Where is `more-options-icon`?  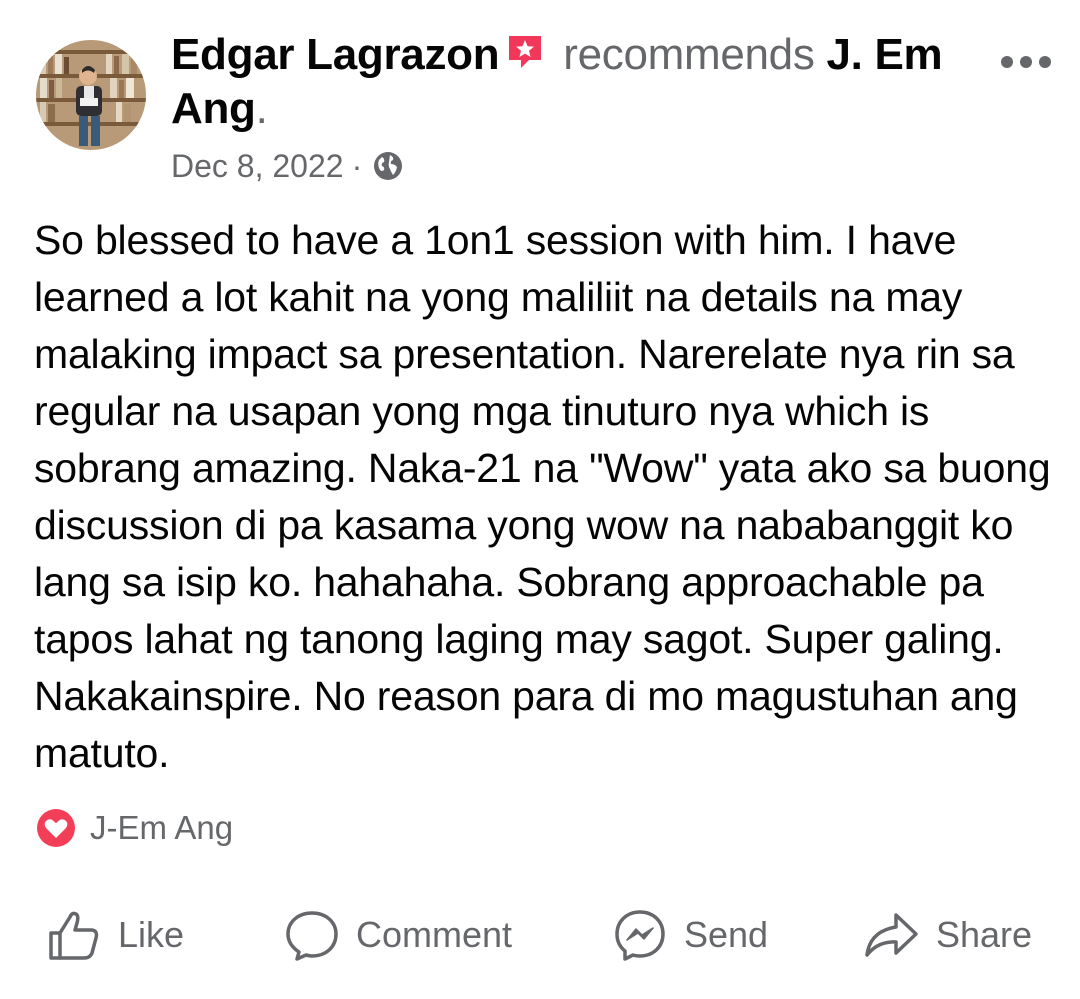
more-options-icon is located at coordinates (1026, 62).